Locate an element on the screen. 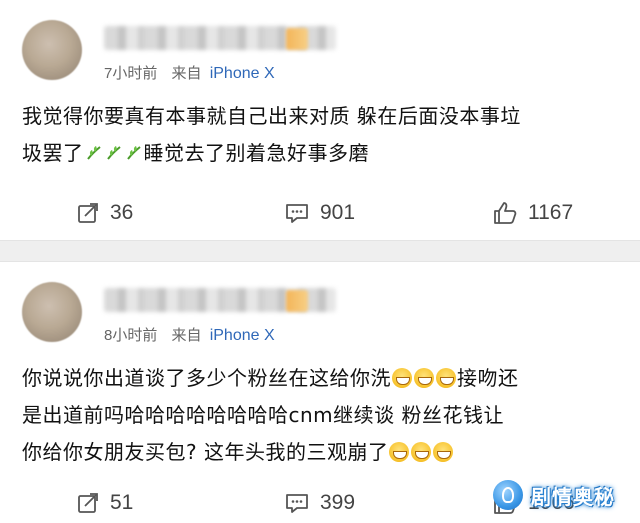  post-meta: 8小时前 来自 iPhone X is located at coordinates (189, 334).